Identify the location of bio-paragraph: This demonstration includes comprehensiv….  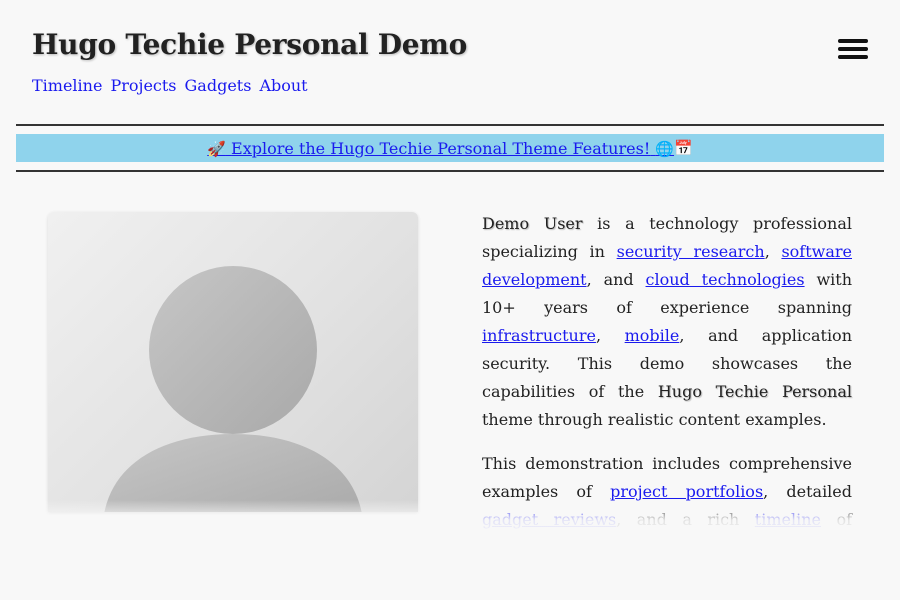
(667, 506).